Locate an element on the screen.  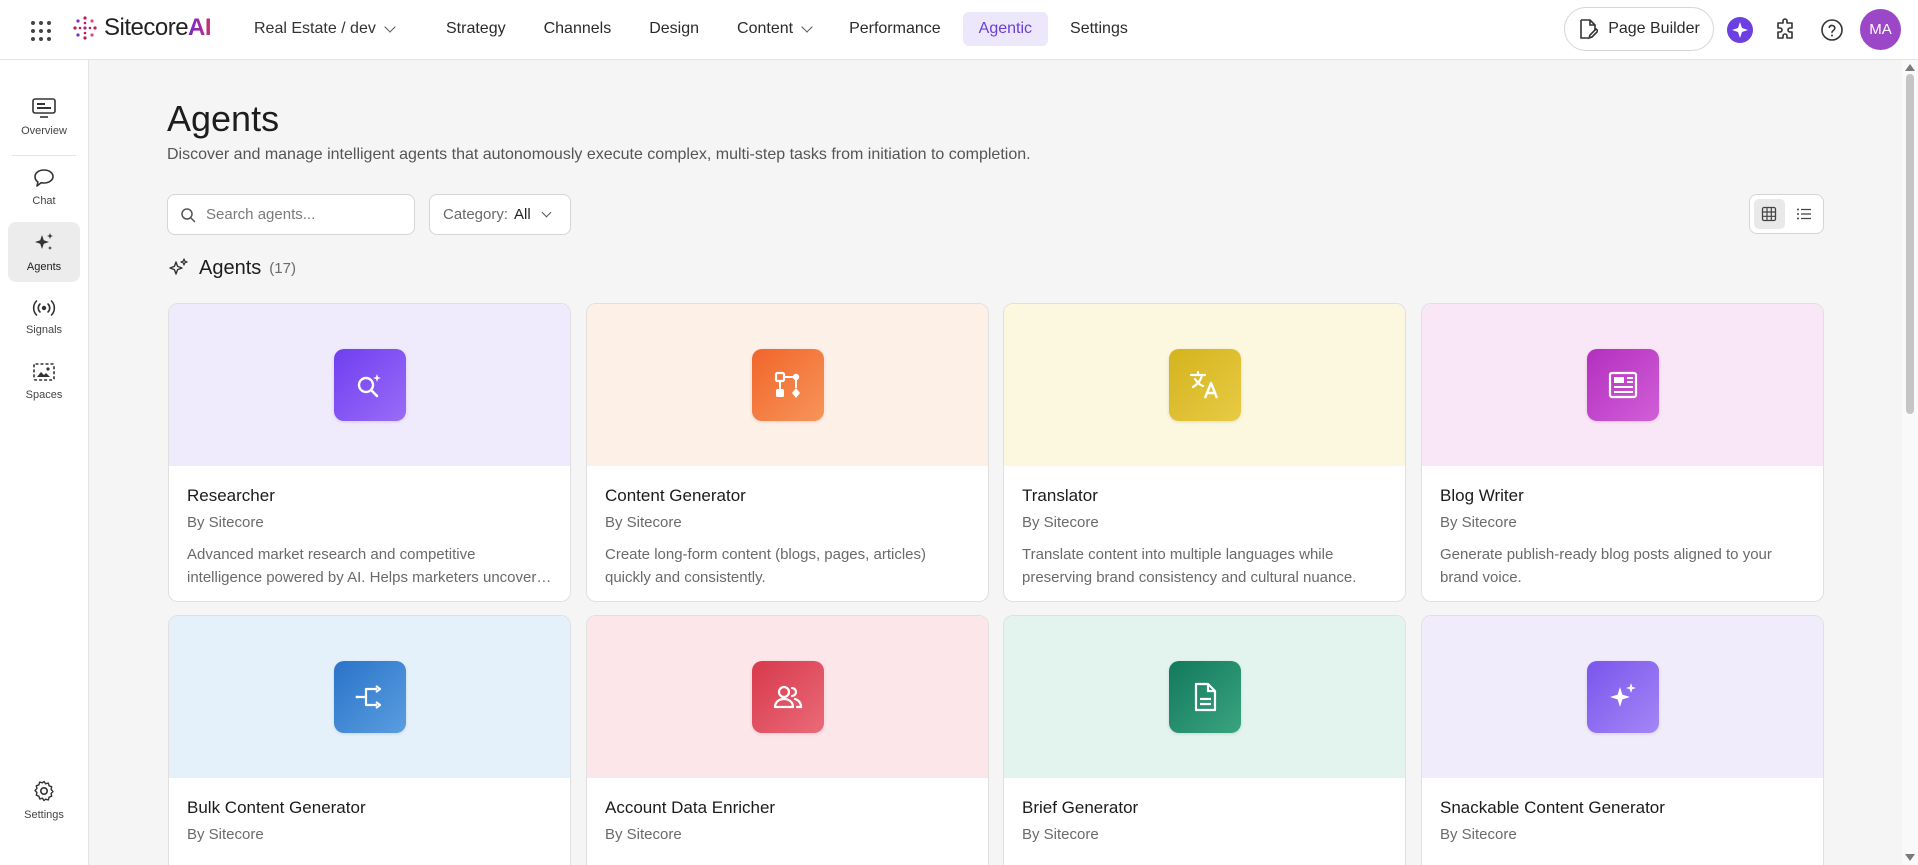
sitecore-logo: SitecoreAI is located at coordinates (142, 28).